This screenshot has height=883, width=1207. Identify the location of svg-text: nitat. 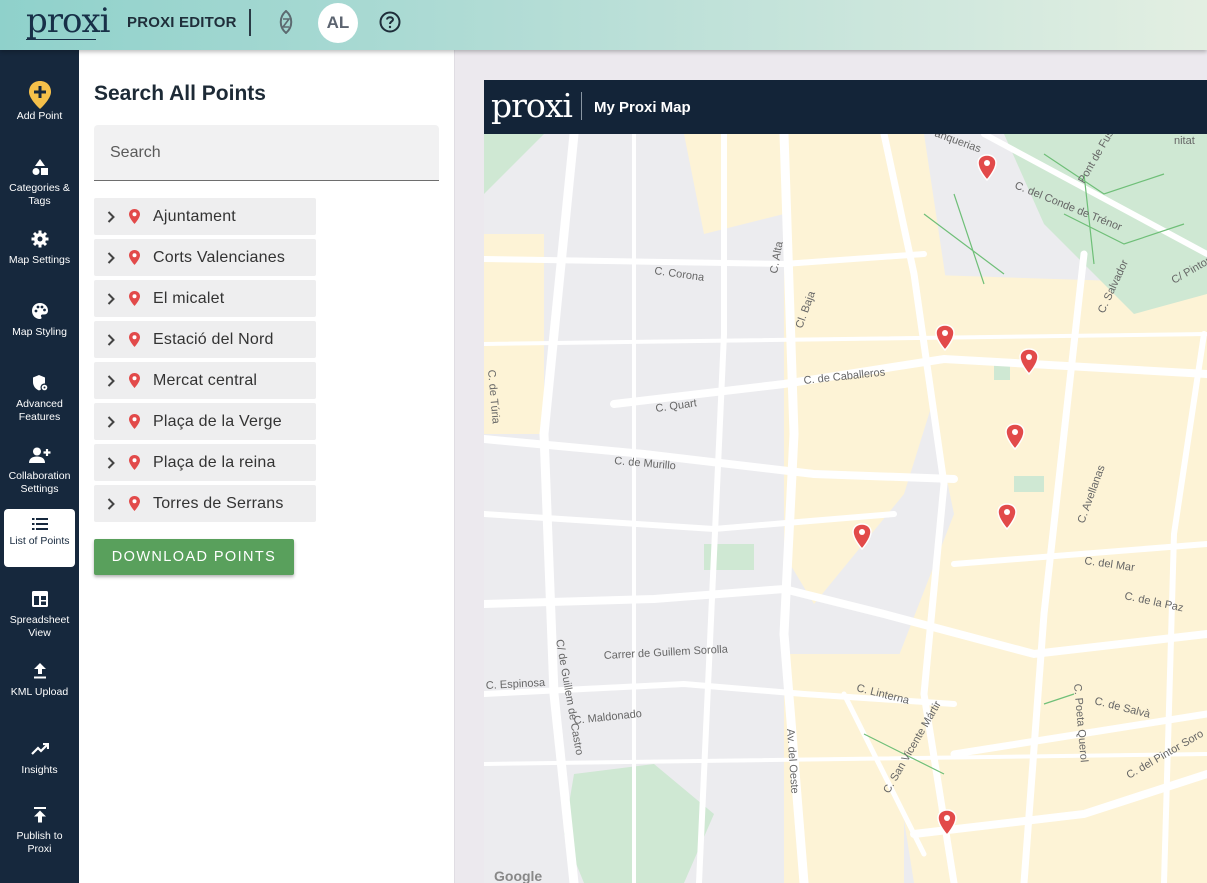
(1184, 141).